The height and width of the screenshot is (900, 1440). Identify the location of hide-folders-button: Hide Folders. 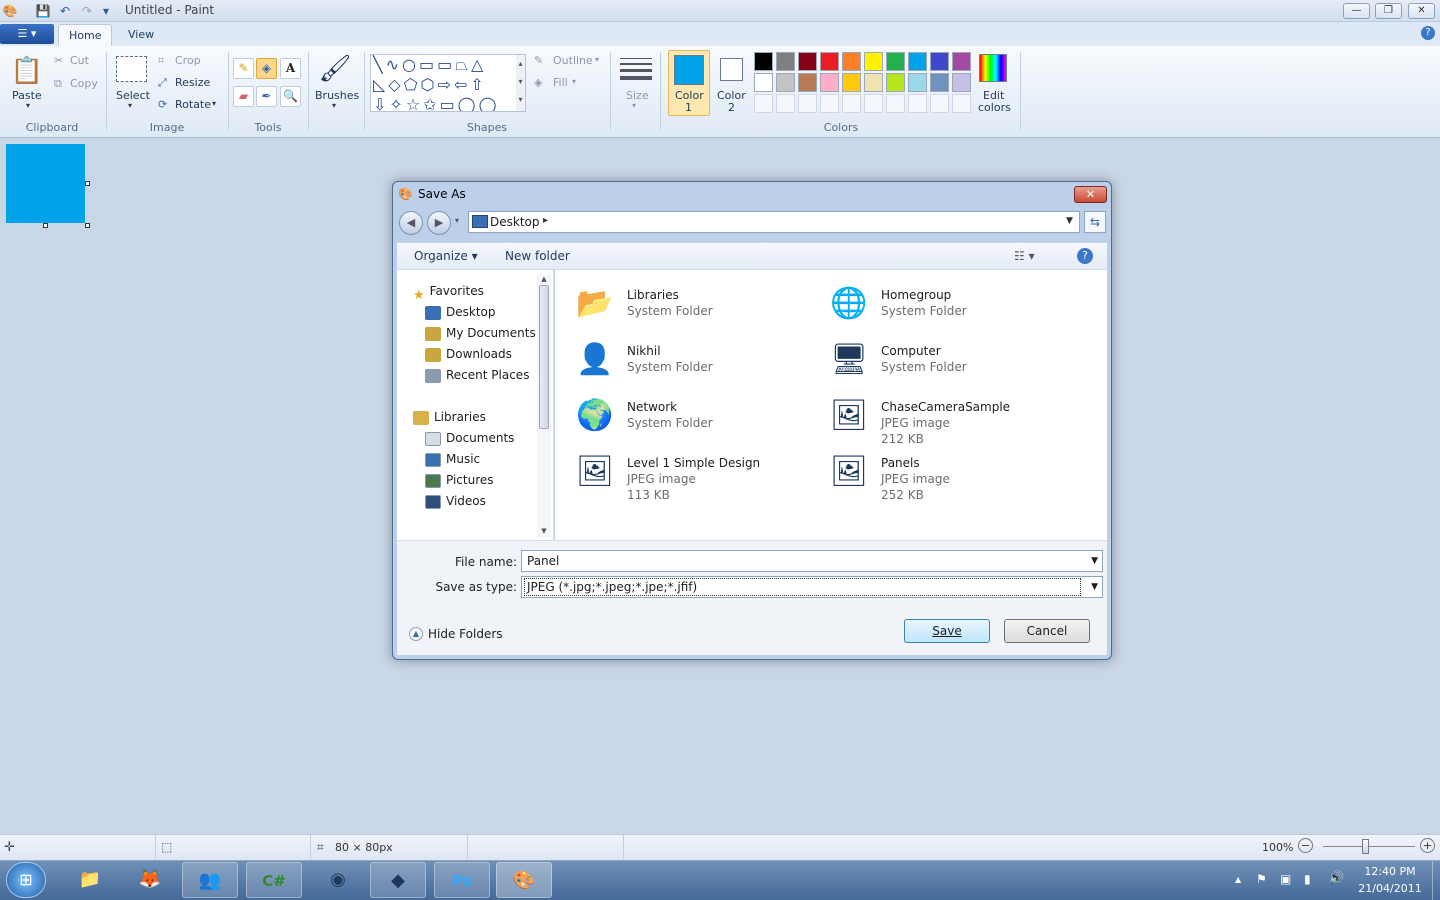
(465, 634).